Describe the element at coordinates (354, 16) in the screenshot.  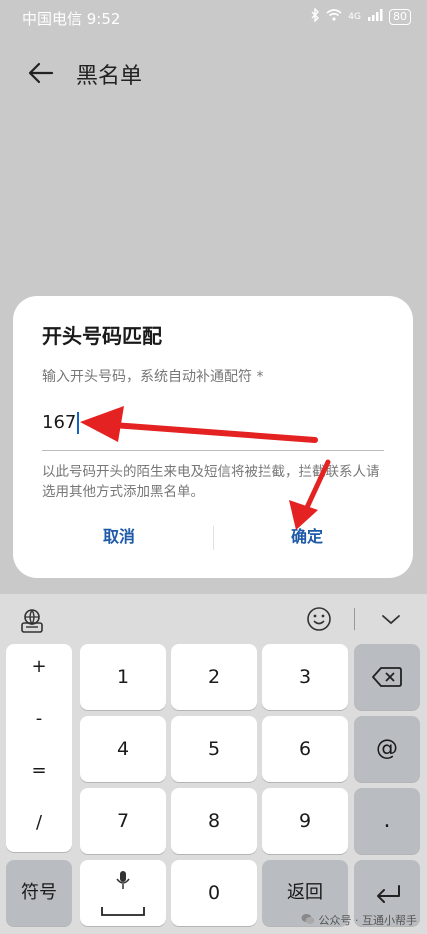
I see `network-label: 4G` at that location.